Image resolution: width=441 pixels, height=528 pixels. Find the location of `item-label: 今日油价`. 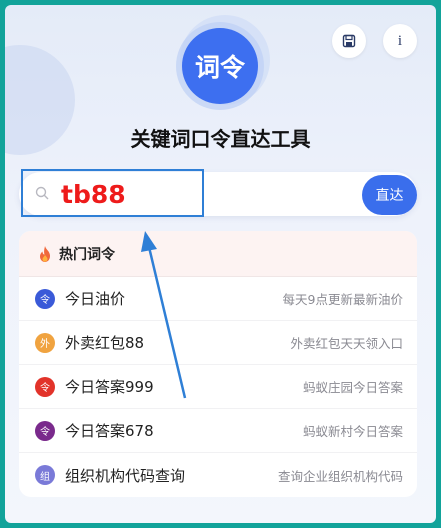

item-label: 今日油价 is located at coordinates (95, 299).